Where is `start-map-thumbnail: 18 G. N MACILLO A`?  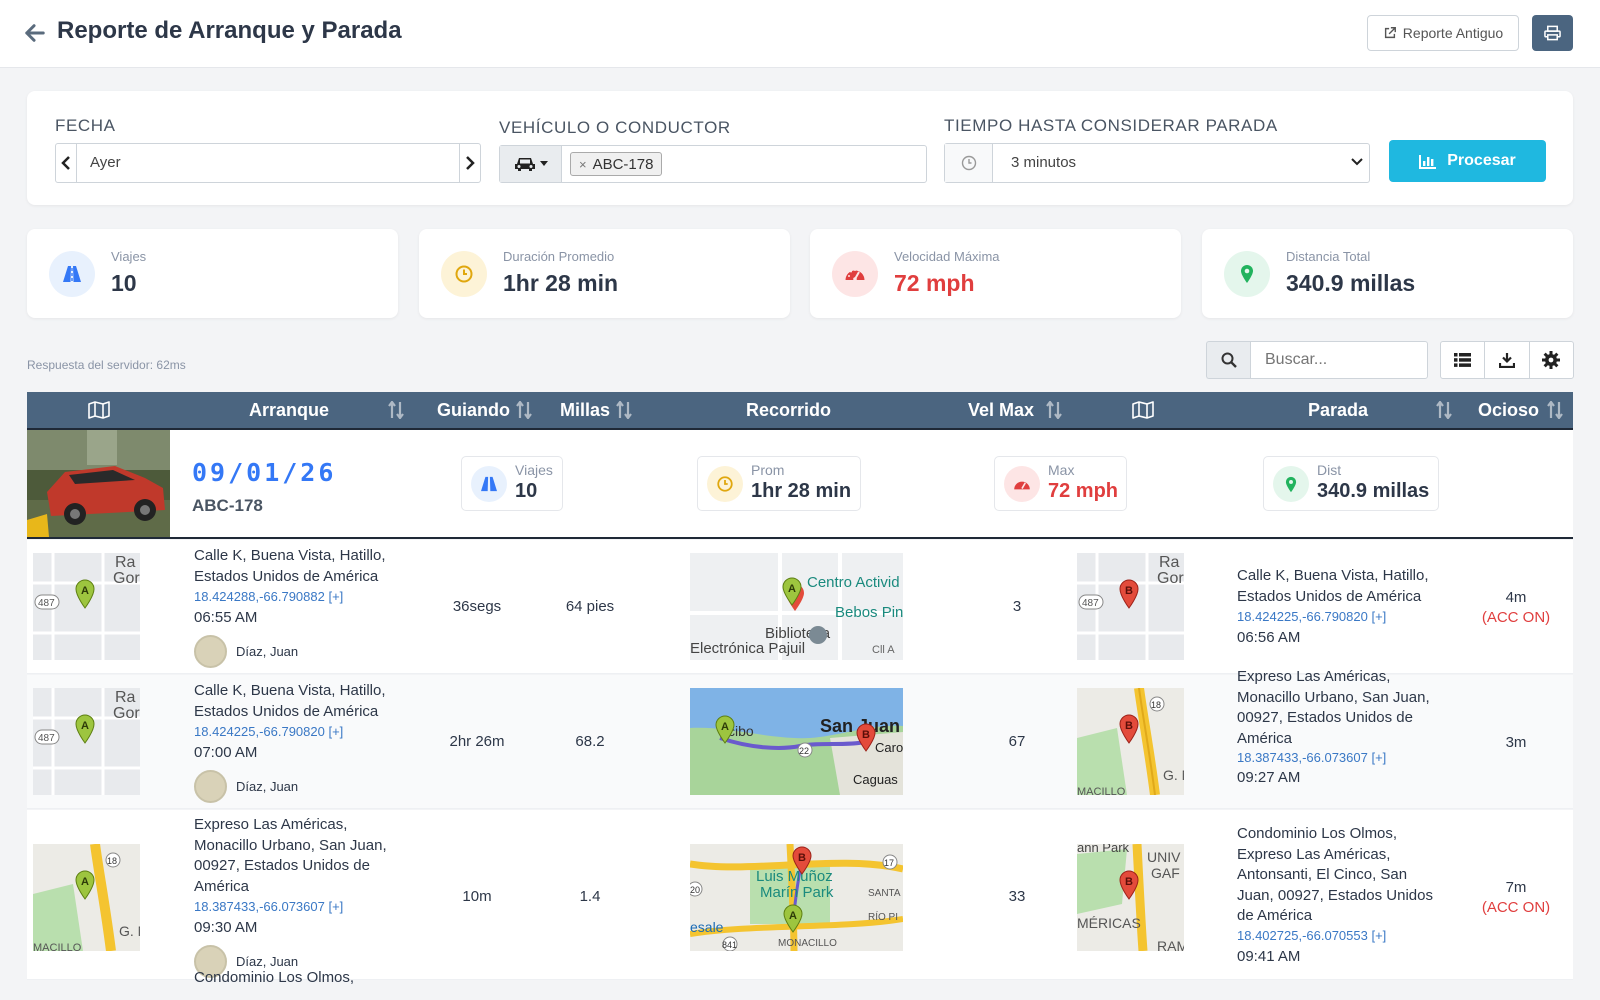 start-map-thumbnail: 18 G. N MACILLO A is located at coordinates (86, 897).